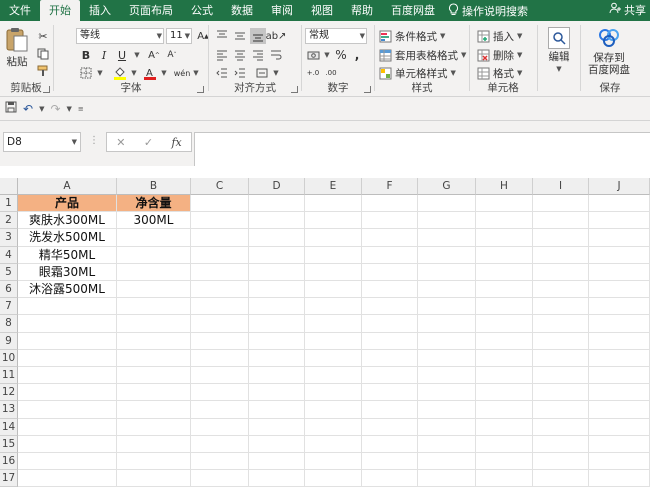 The width and height of the screenshot is (650, 487). I want to click on cell-b3, so click(154, 238).